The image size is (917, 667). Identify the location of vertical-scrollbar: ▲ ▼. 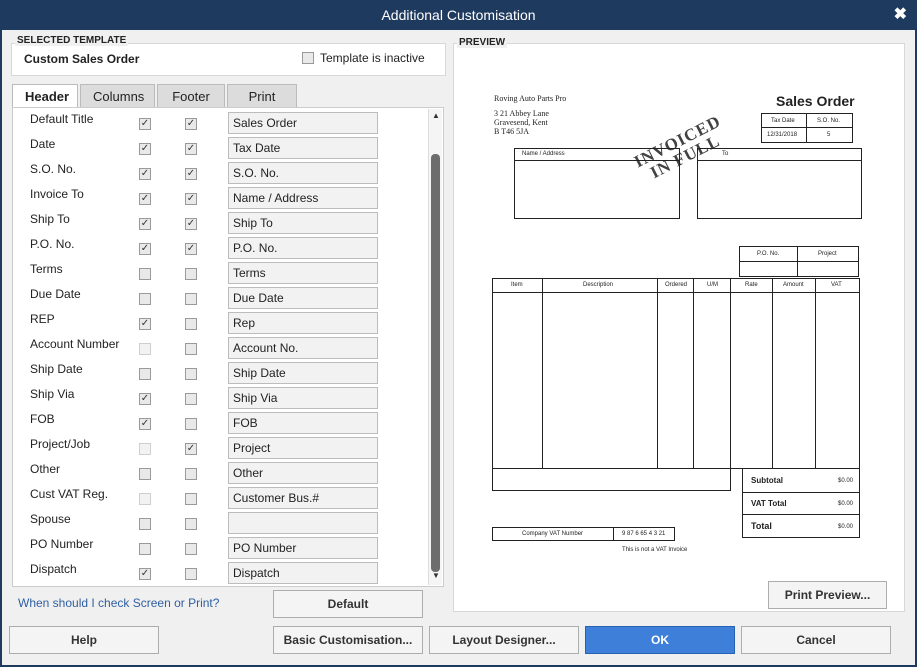
(435, 347).